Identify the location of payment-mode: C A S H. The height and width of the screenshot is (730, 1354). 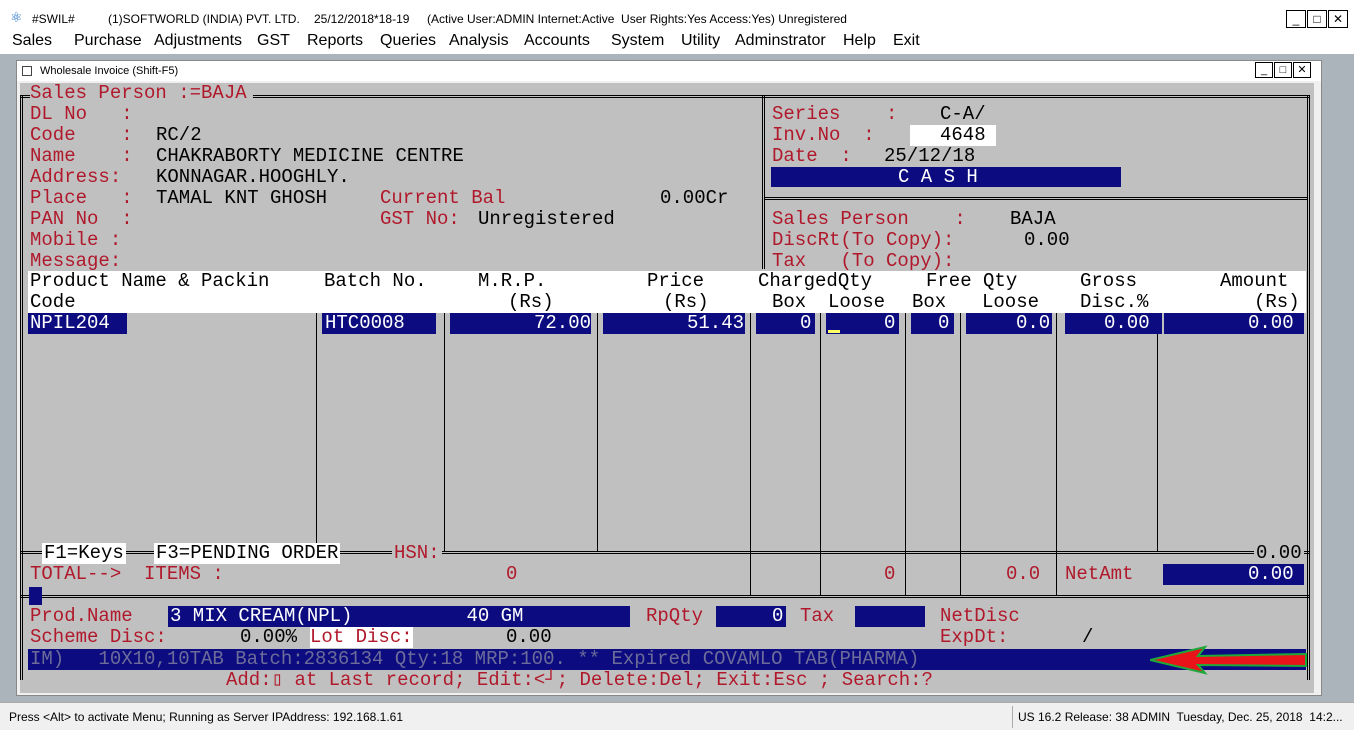
(938, 177).